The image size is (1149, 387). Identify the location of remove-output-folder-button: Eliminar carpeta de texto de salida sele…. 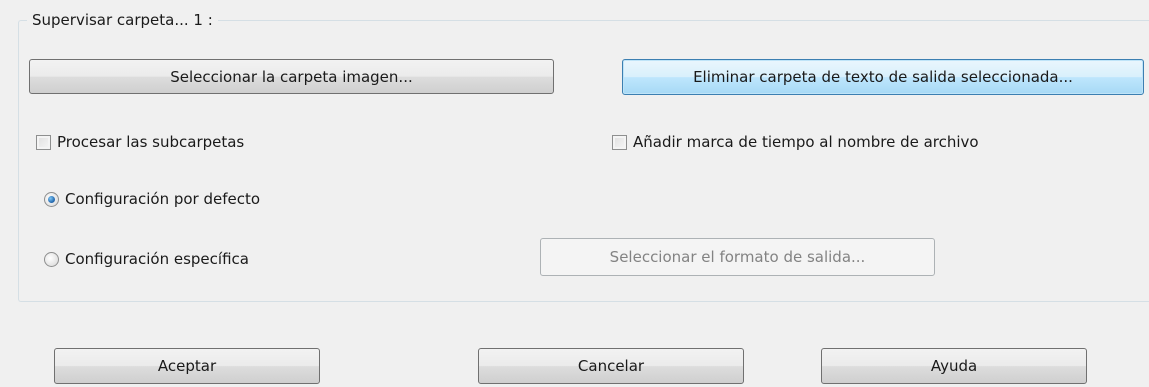
(883, 77).